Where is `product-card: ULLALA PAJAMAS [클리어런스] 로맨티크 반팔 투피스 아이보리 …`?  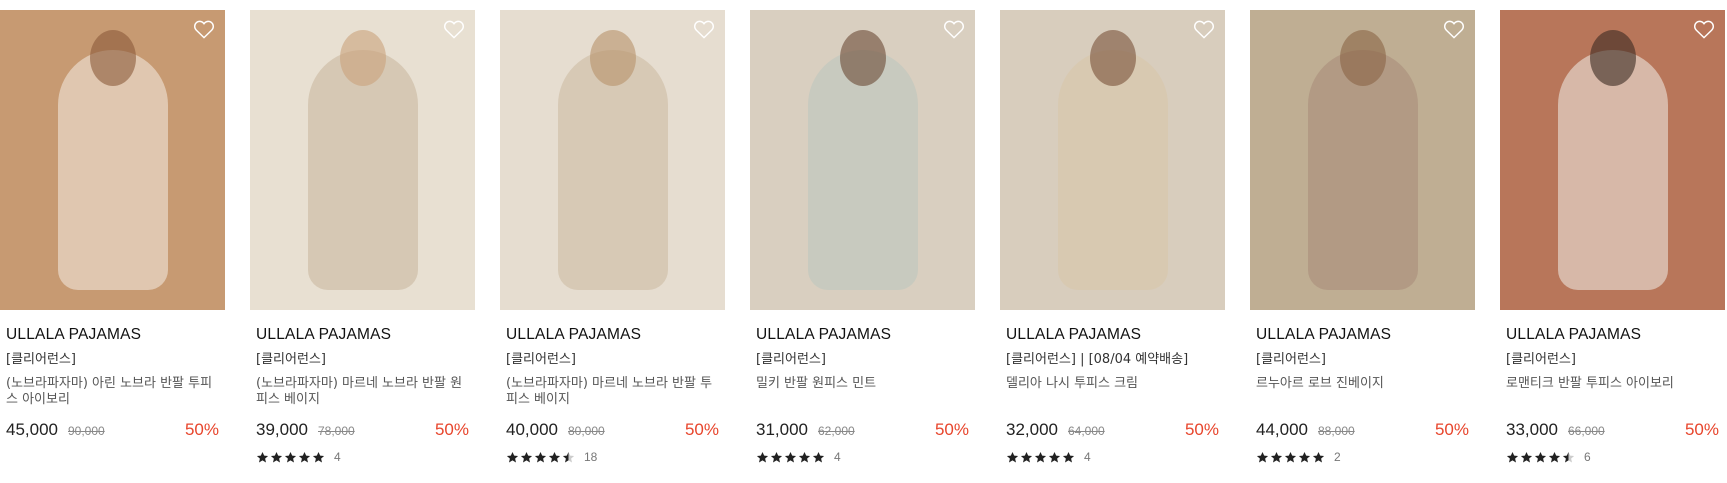
product-card: ULLALA PAJAMAS [클리어런스] 로맨티크 반팔 투피스 아이보리 … is located at coordinates (1612, 237).